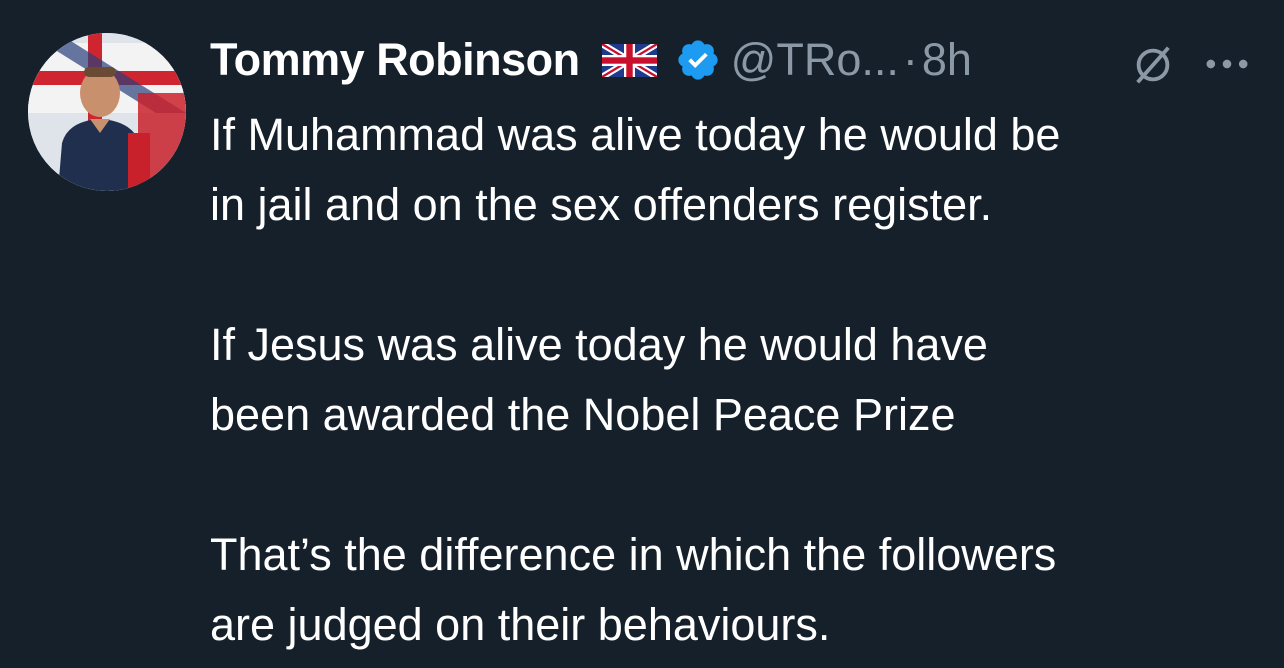 The width and height of the screenshot is (1284, 668). Describe the element at coordinates (629, 60) in the screenshot. I see `union-jack-flag-icon` at that location.